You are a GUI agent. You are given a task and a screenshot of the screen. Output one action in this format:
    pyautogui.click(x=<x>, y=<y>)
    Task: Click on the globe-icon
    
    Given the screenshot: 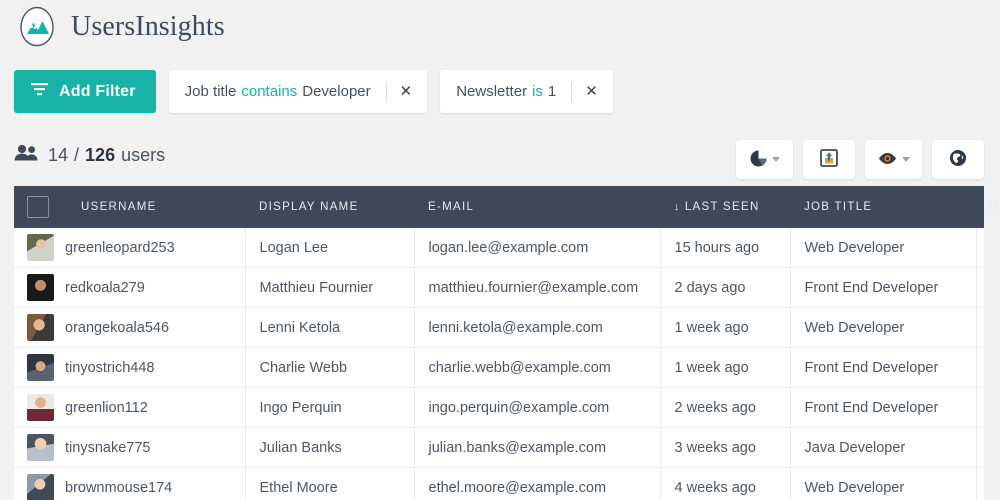 What is the action you would take?
    pyautogui.click(x=958, y=159)
    